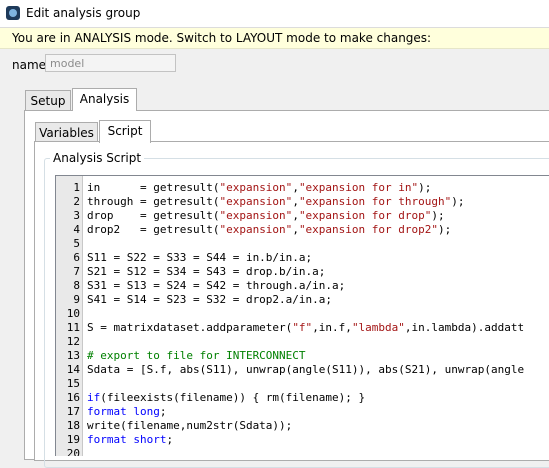 This screenshot has width=549, height=468. What do you see at coordinates (125, 131) in the screenshot?
I see `tab-script: Script` at bounding box center [125, 131].